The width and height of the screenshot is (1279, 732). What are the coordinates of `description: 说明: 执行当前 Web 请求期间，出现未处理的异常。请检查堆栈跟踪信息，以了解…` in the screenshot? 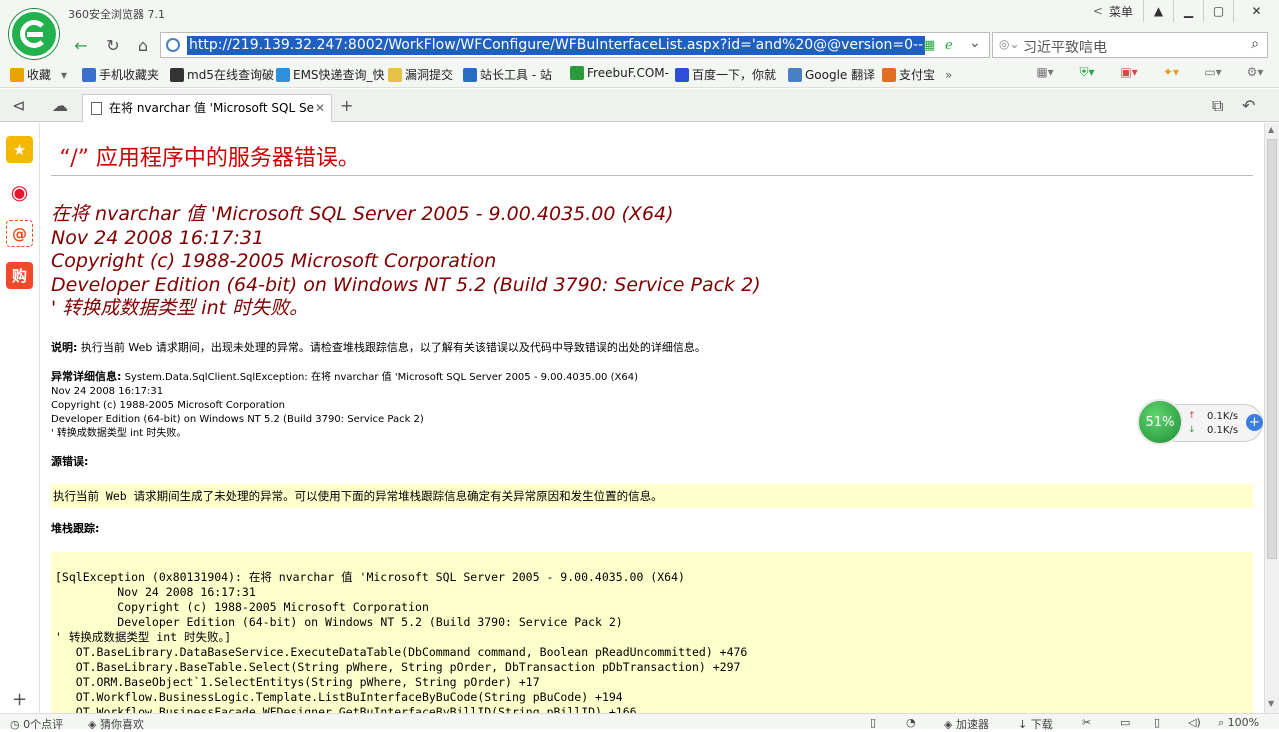 It's located at (378, 347).